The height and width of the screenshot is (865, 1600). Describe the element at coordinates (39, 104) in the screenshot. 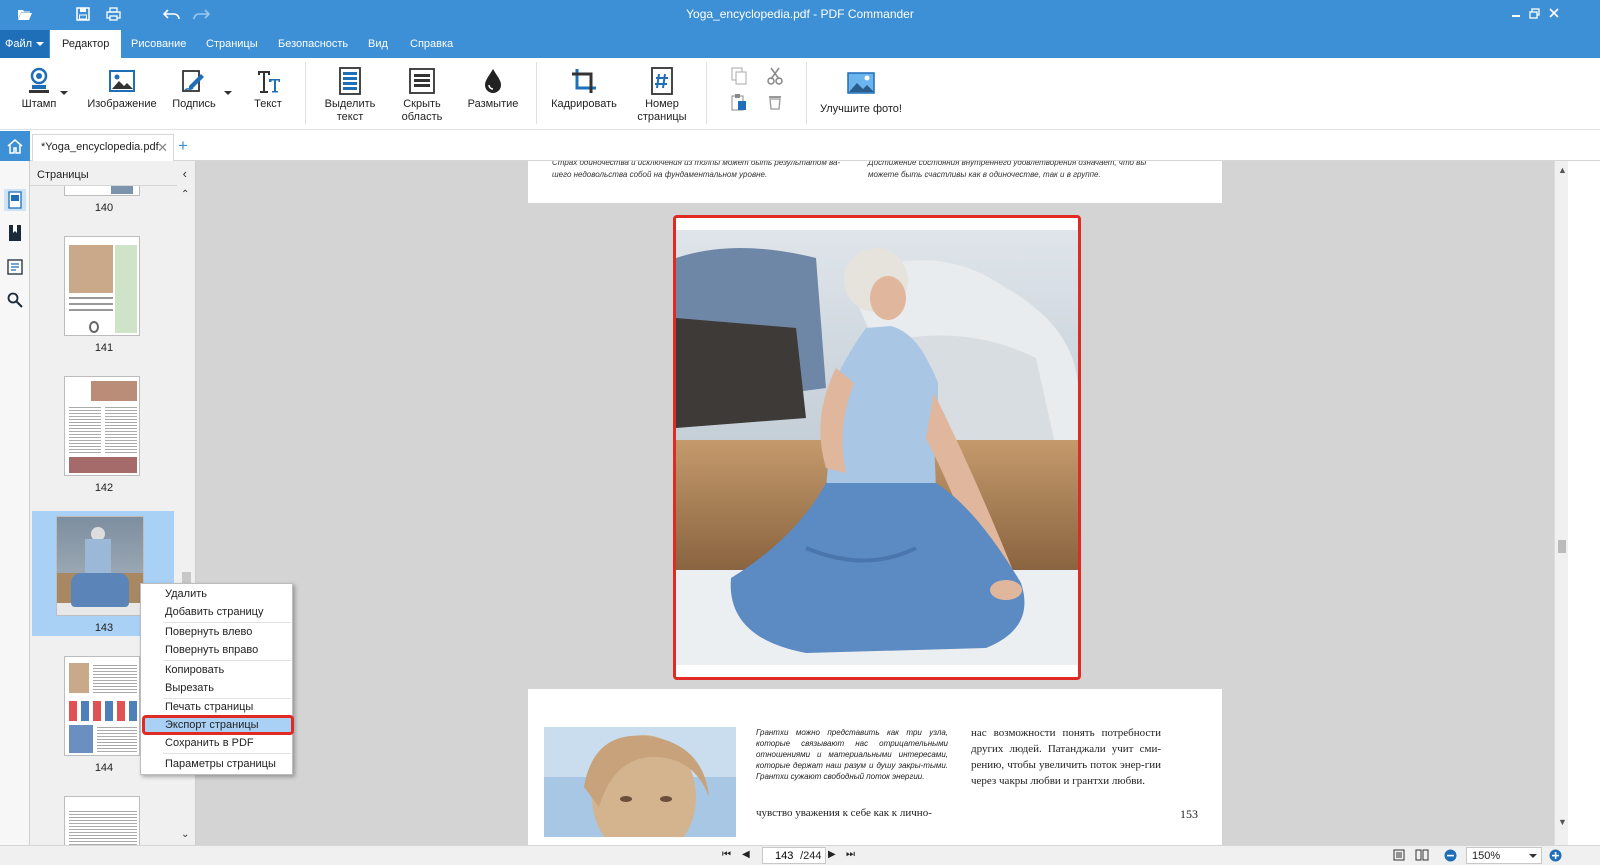

I see `stamp-label: Штамп` at that location.